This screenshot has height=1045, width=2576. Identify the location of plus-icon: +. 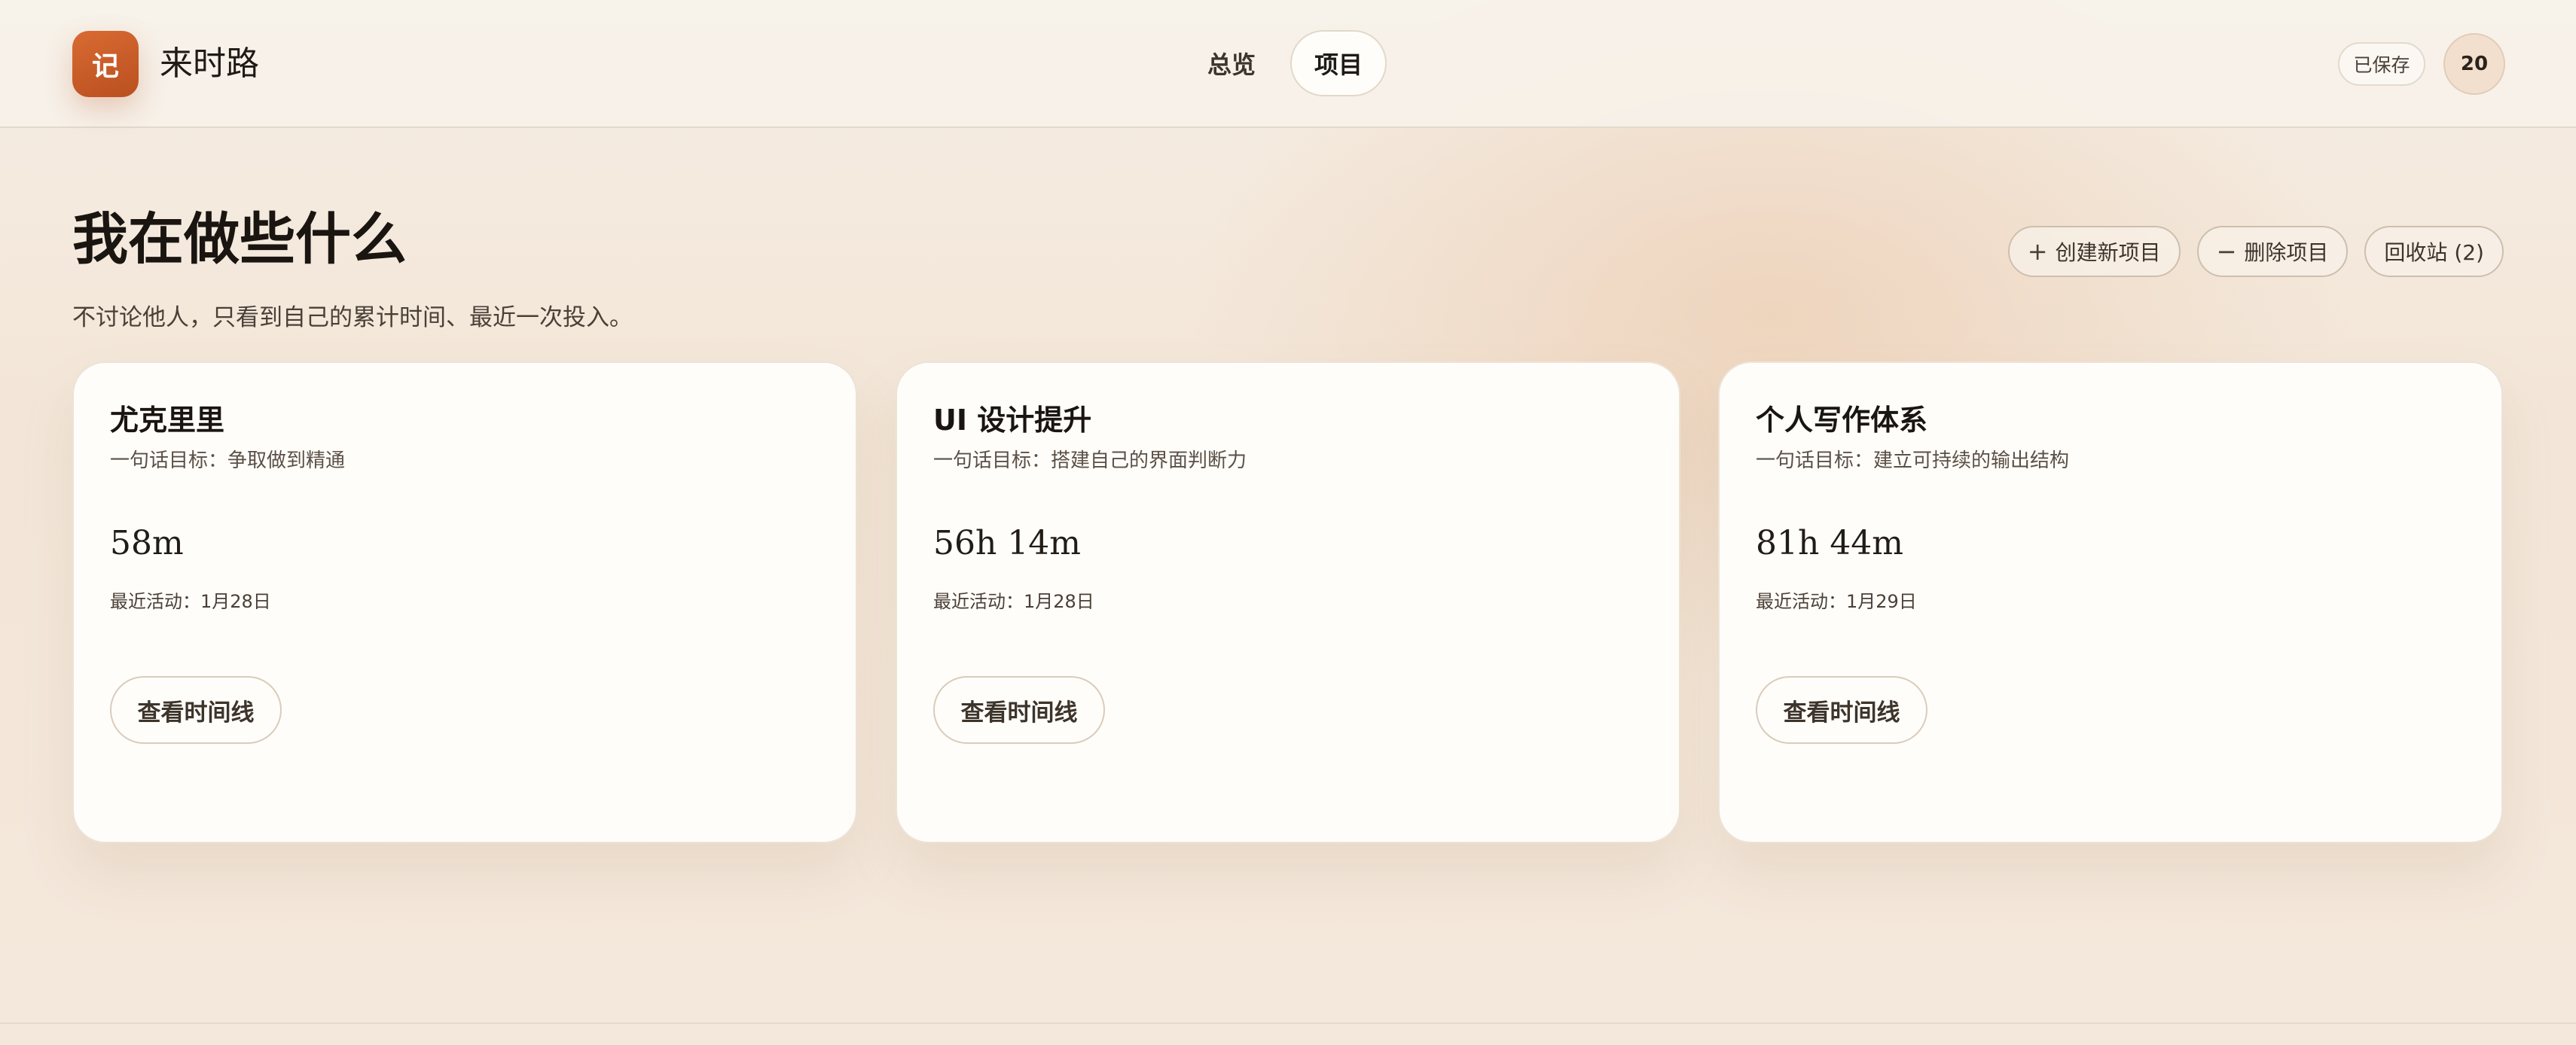
(2038, 252).